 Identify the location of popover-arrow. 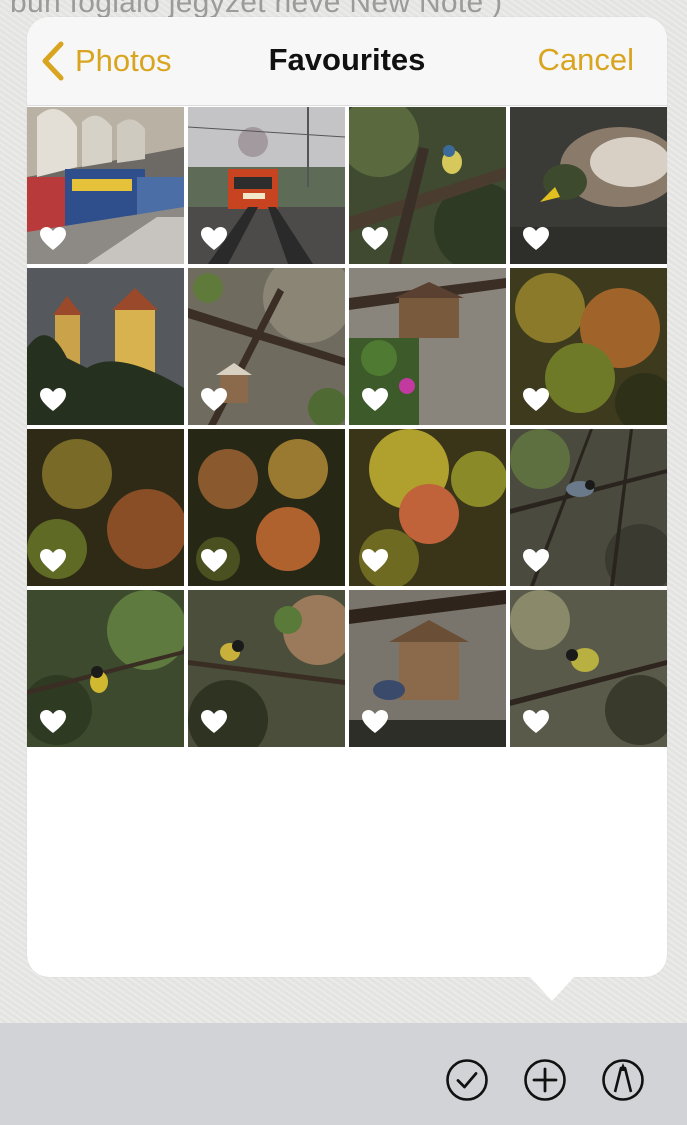
(552, 988).